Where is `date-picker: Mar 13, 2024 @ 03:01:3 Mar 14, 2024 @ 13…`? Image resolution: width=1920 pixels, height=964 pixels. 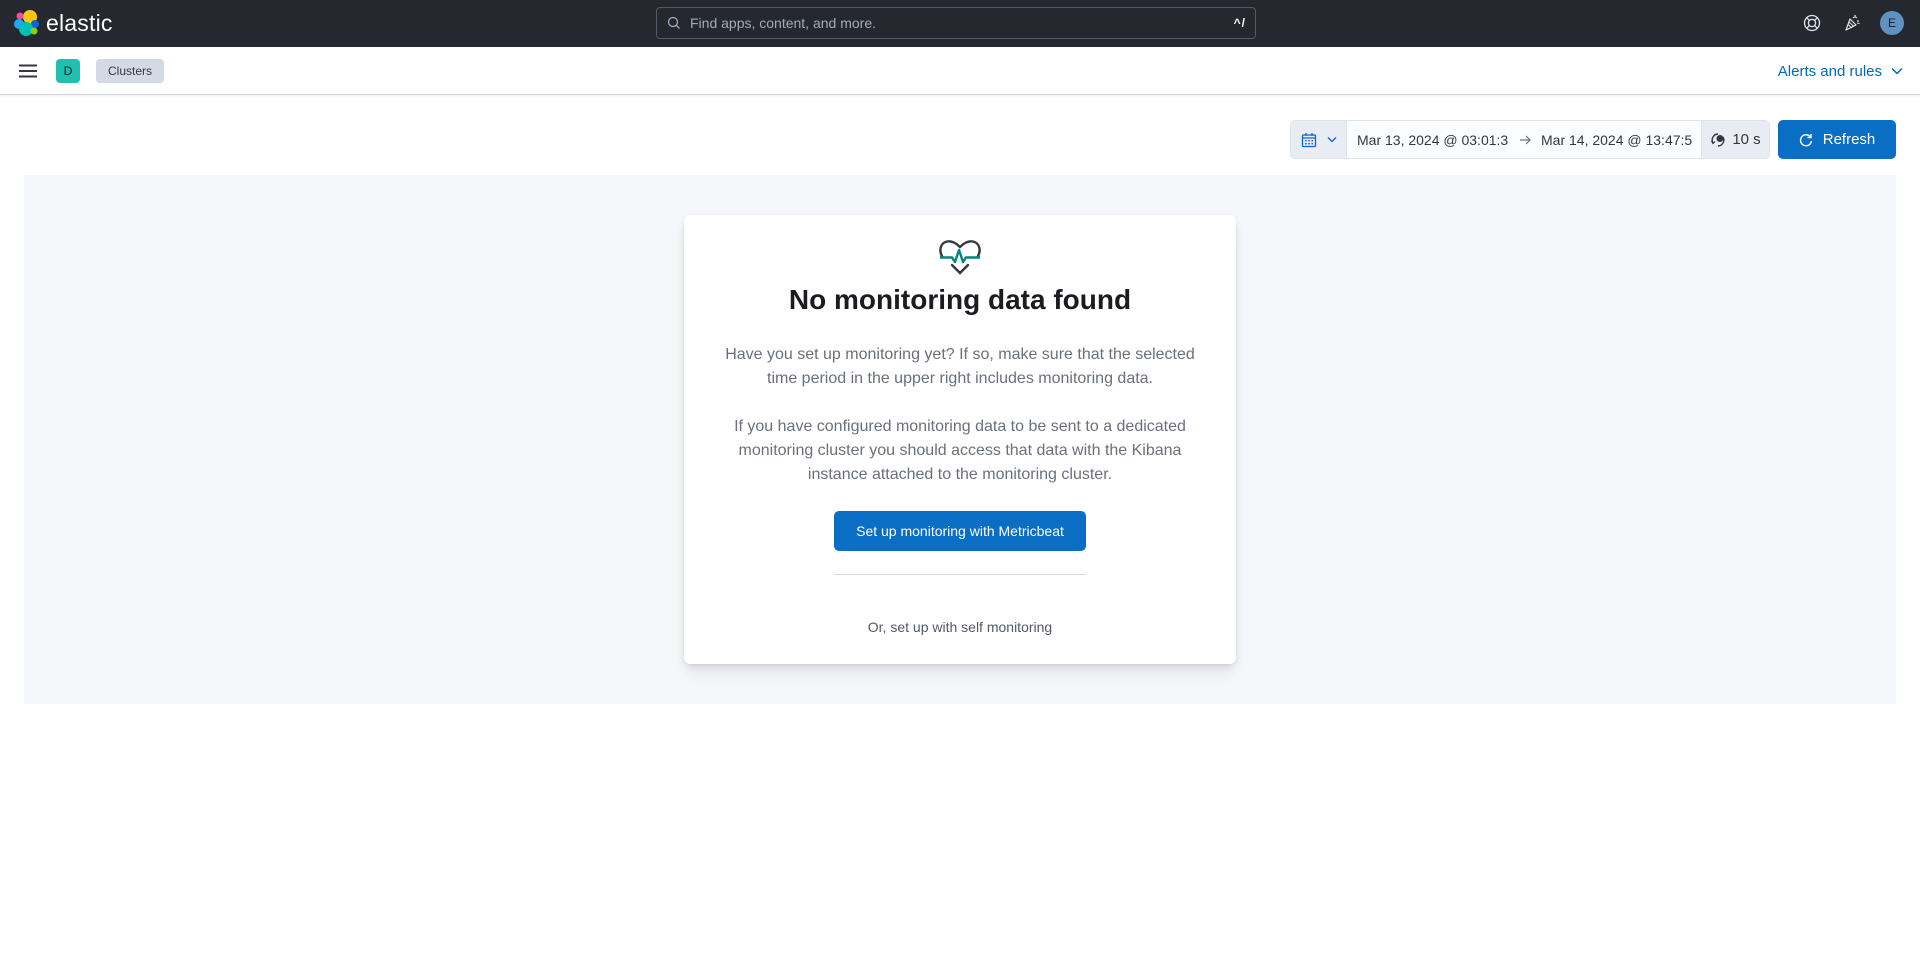 date-picker: Mar 13, 2024 @ 03:01:3 Mar 14, 2024 @ 13… is located at coordinates (1530, 139).